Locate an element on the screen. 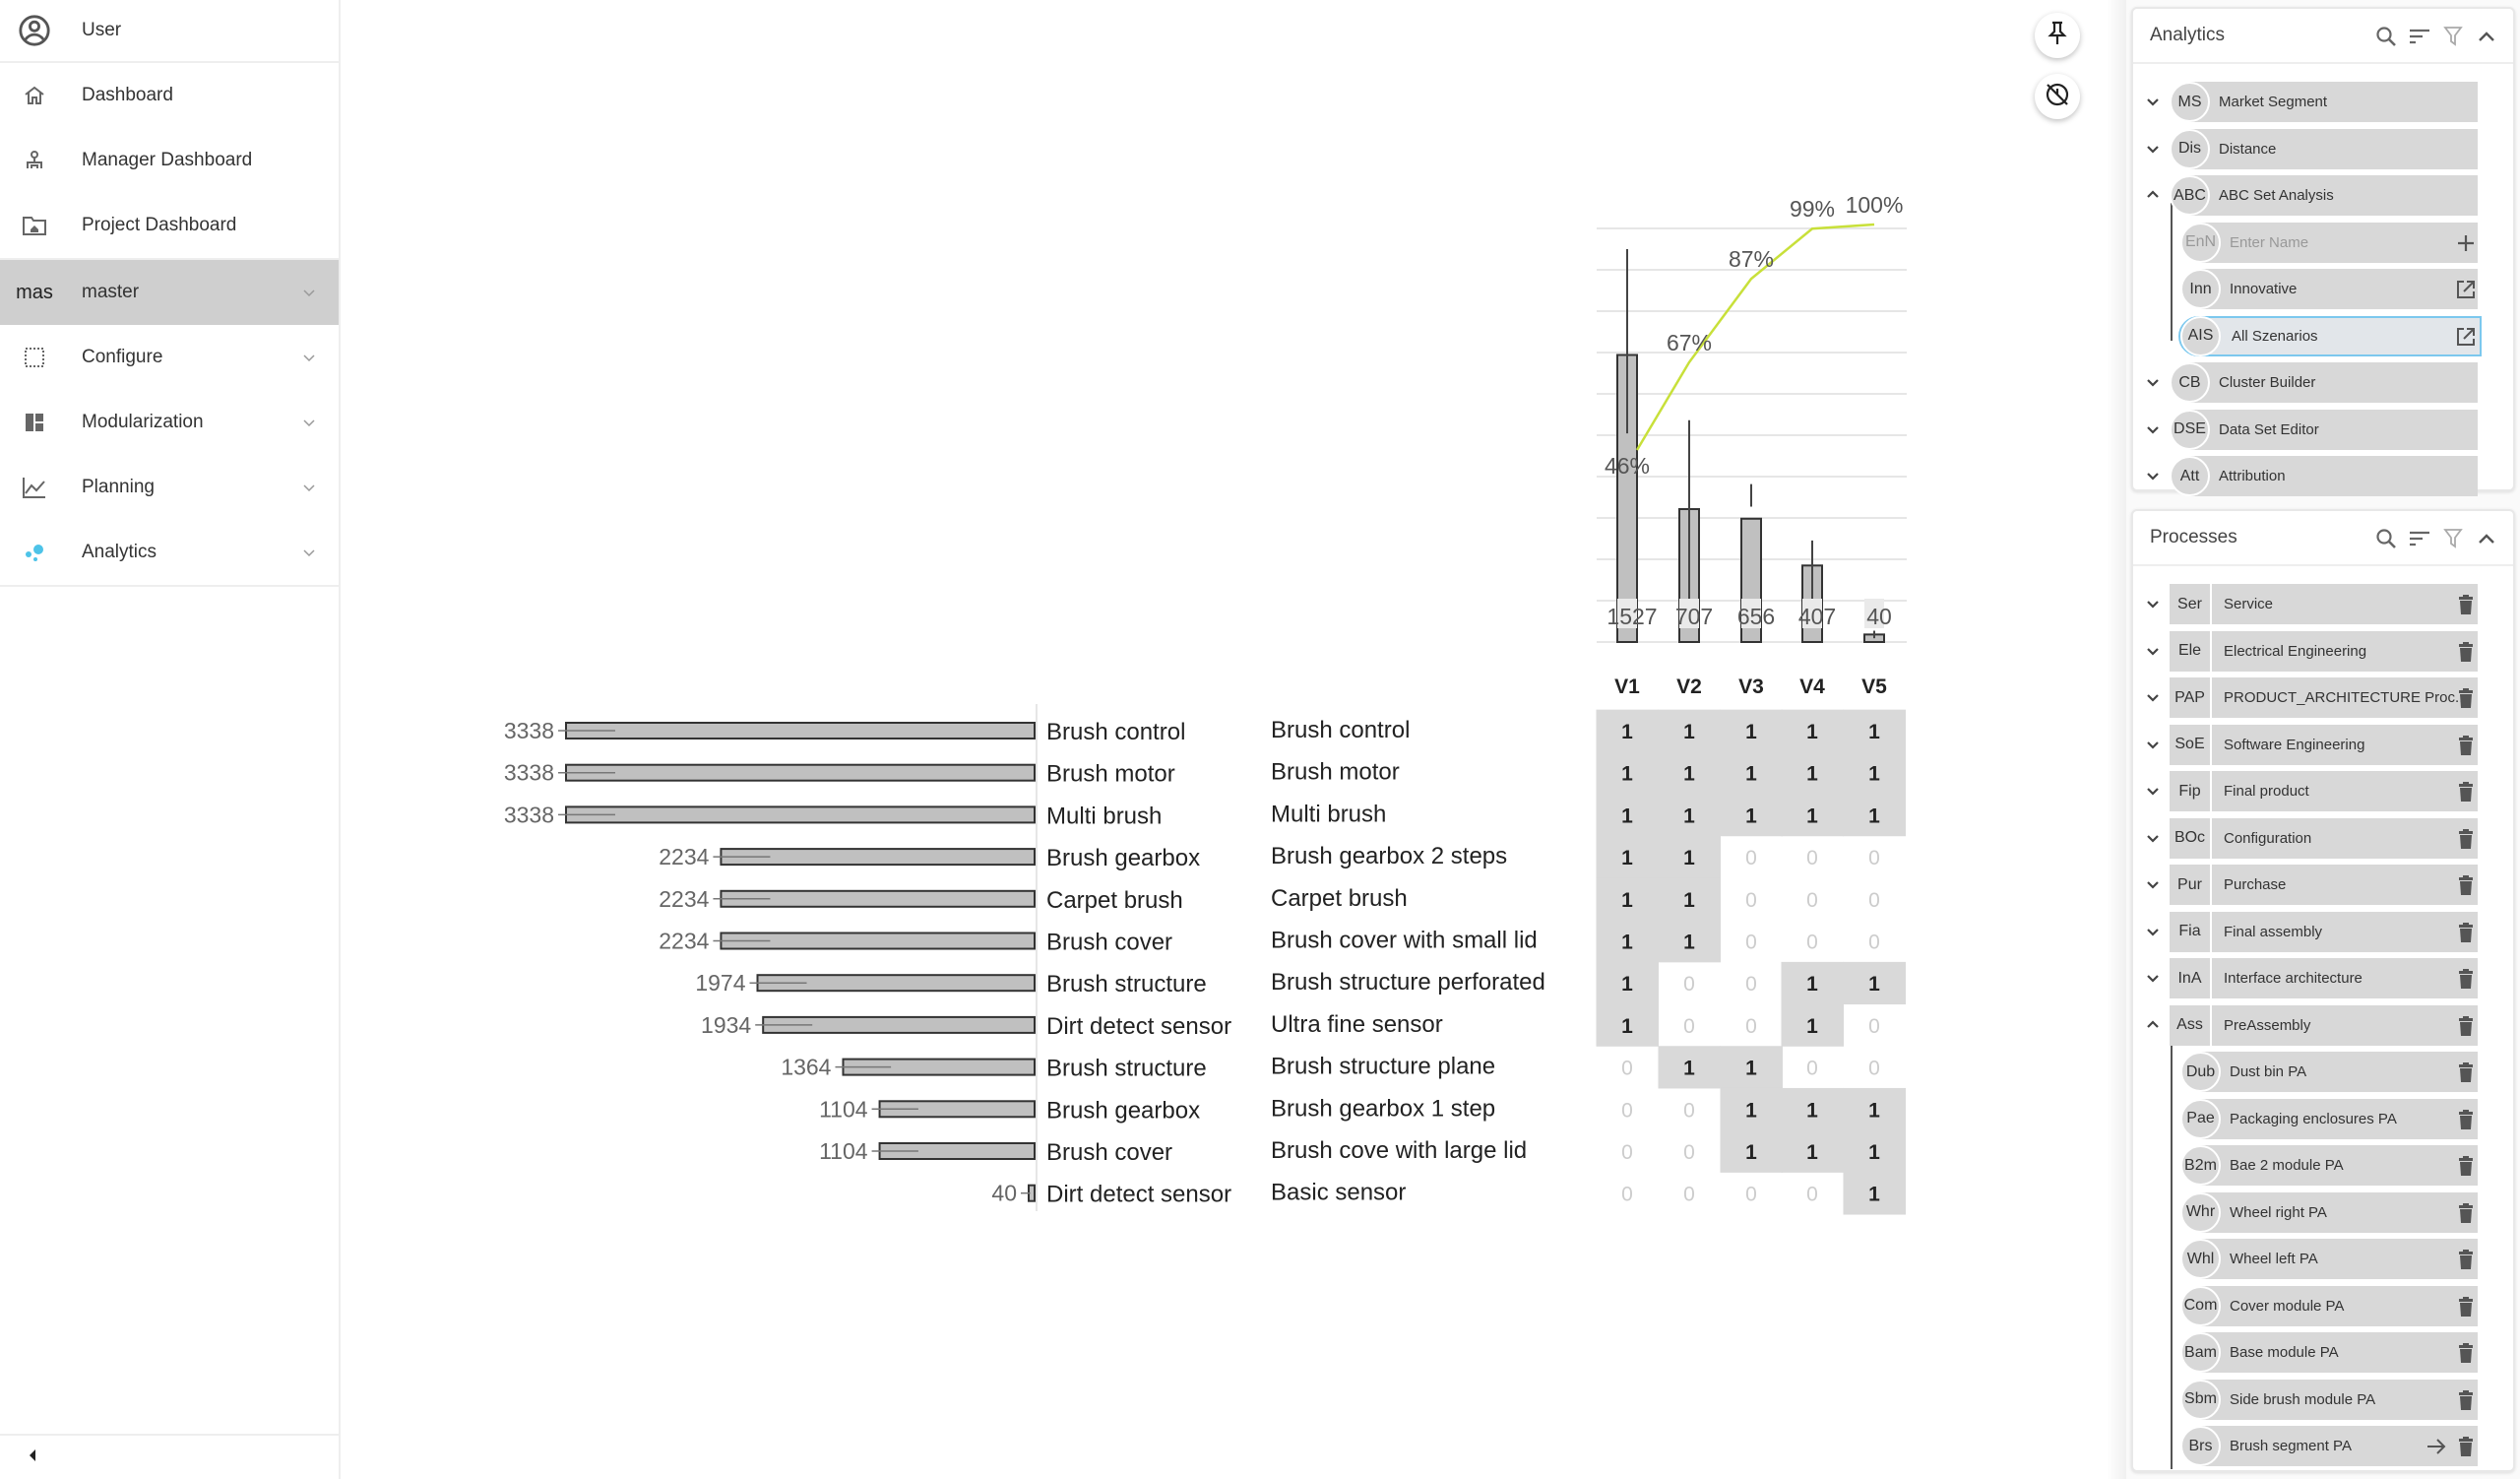 The image size is (2520, 1479). item-label-bar: Wheel right PA is located at coordinates (2339, 1212).